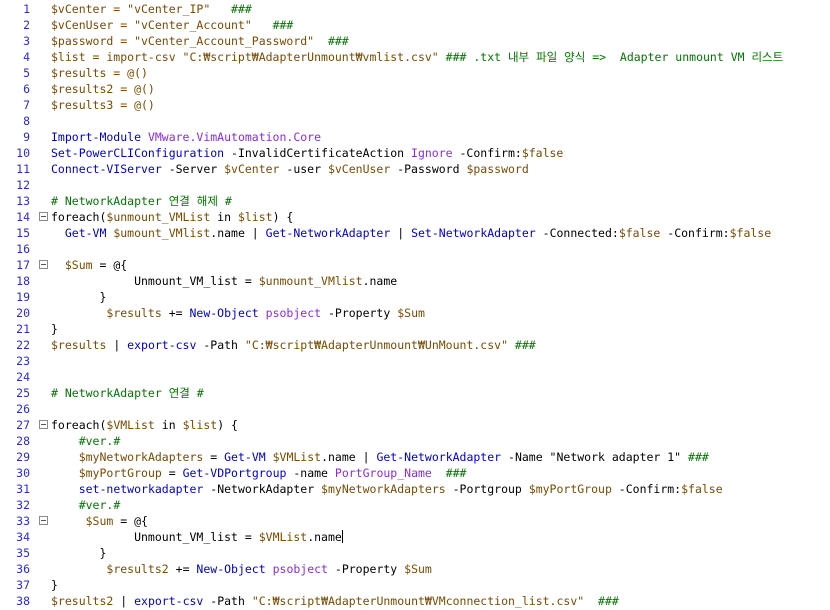 The width and height of the screenshot is (830, 610). Describe the element at coordinates (415, 201) in the screenshot. I see `code-line: 13 # NetworkAdapter 연결 해제 #` at that location.